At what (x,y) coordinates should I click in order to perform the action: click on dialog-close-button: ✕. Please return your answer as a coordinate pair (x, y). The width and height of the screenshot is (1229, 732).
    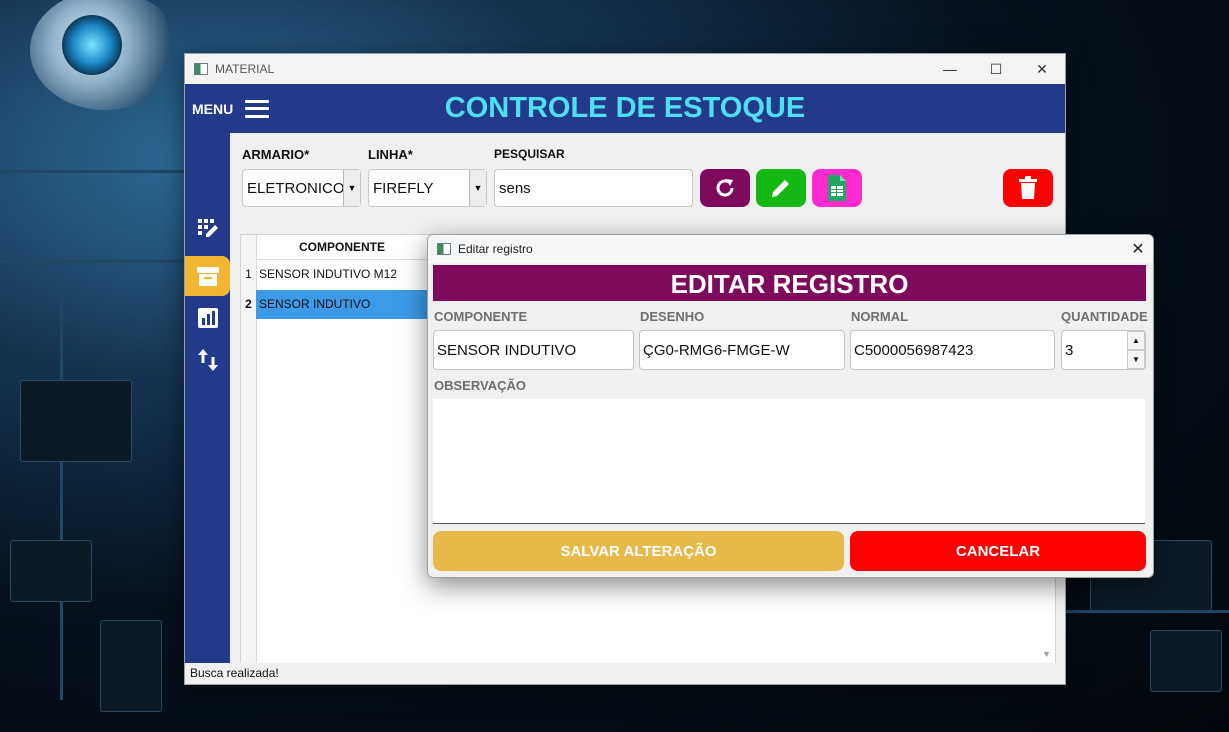
    Looking at the image, I should click on (1138, 249).